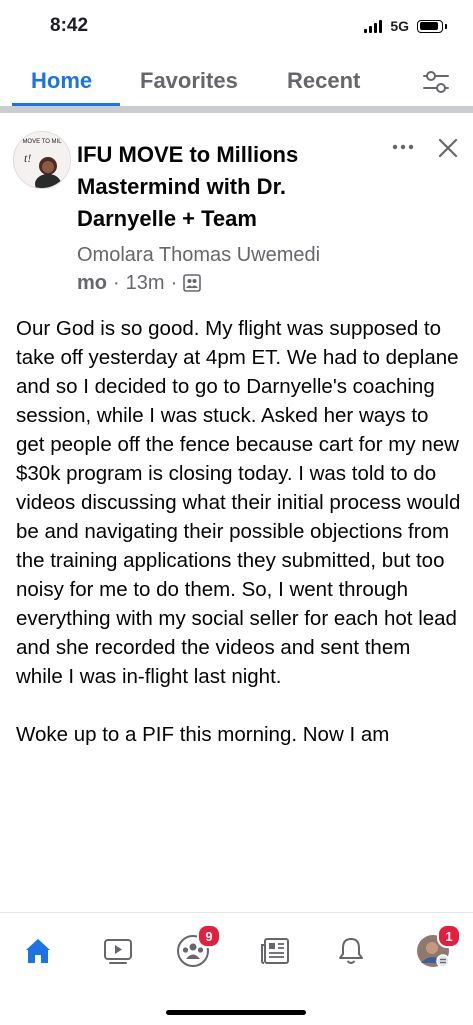 Image resolution: width=473 pixels, height=1025 pixels. I want to click on feed-tabs: Home Favorites Recent, so click(236, 81).